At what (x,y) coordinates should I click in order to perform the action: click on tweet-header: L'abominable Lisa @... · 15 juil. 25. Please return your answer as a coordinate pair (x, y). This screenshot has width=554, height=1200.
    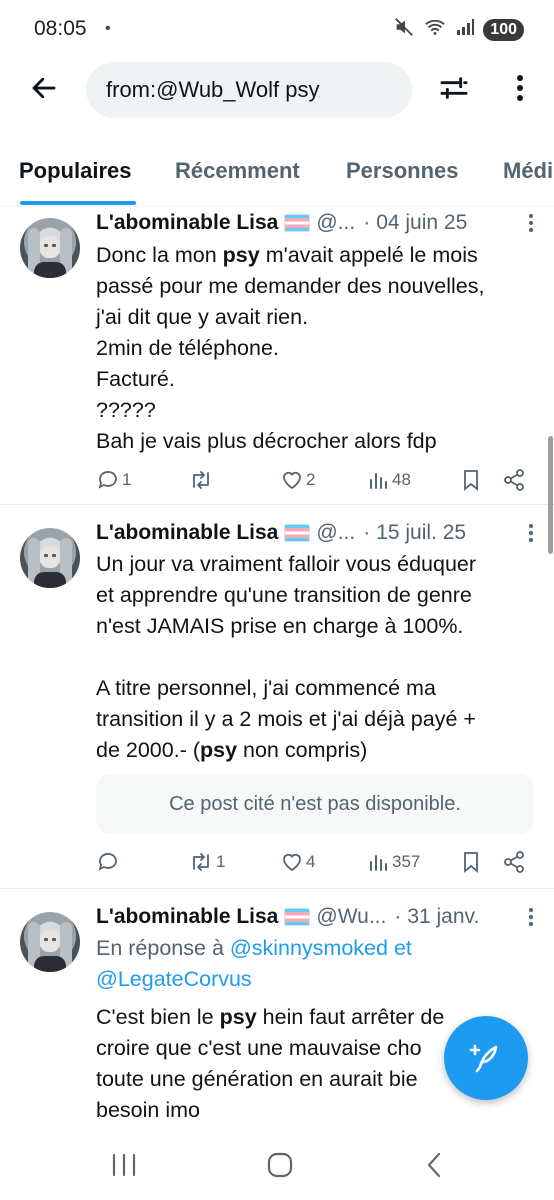
    Looking at the image, I should click on (281, 533).